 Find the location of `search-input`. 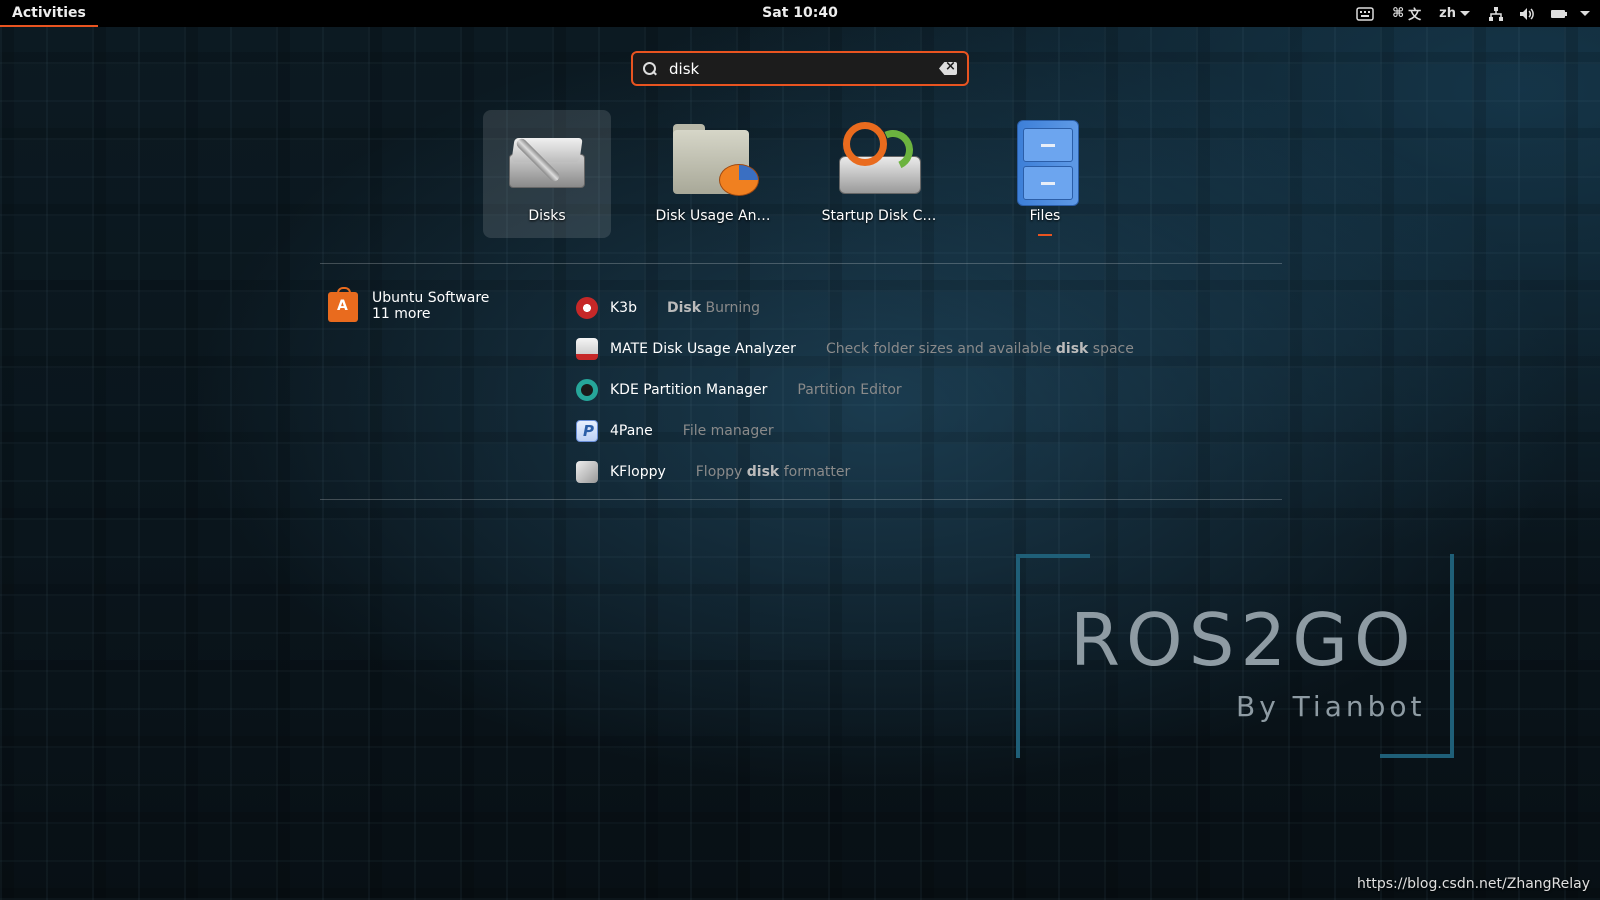

search-input is located at coordinates (804, 68).